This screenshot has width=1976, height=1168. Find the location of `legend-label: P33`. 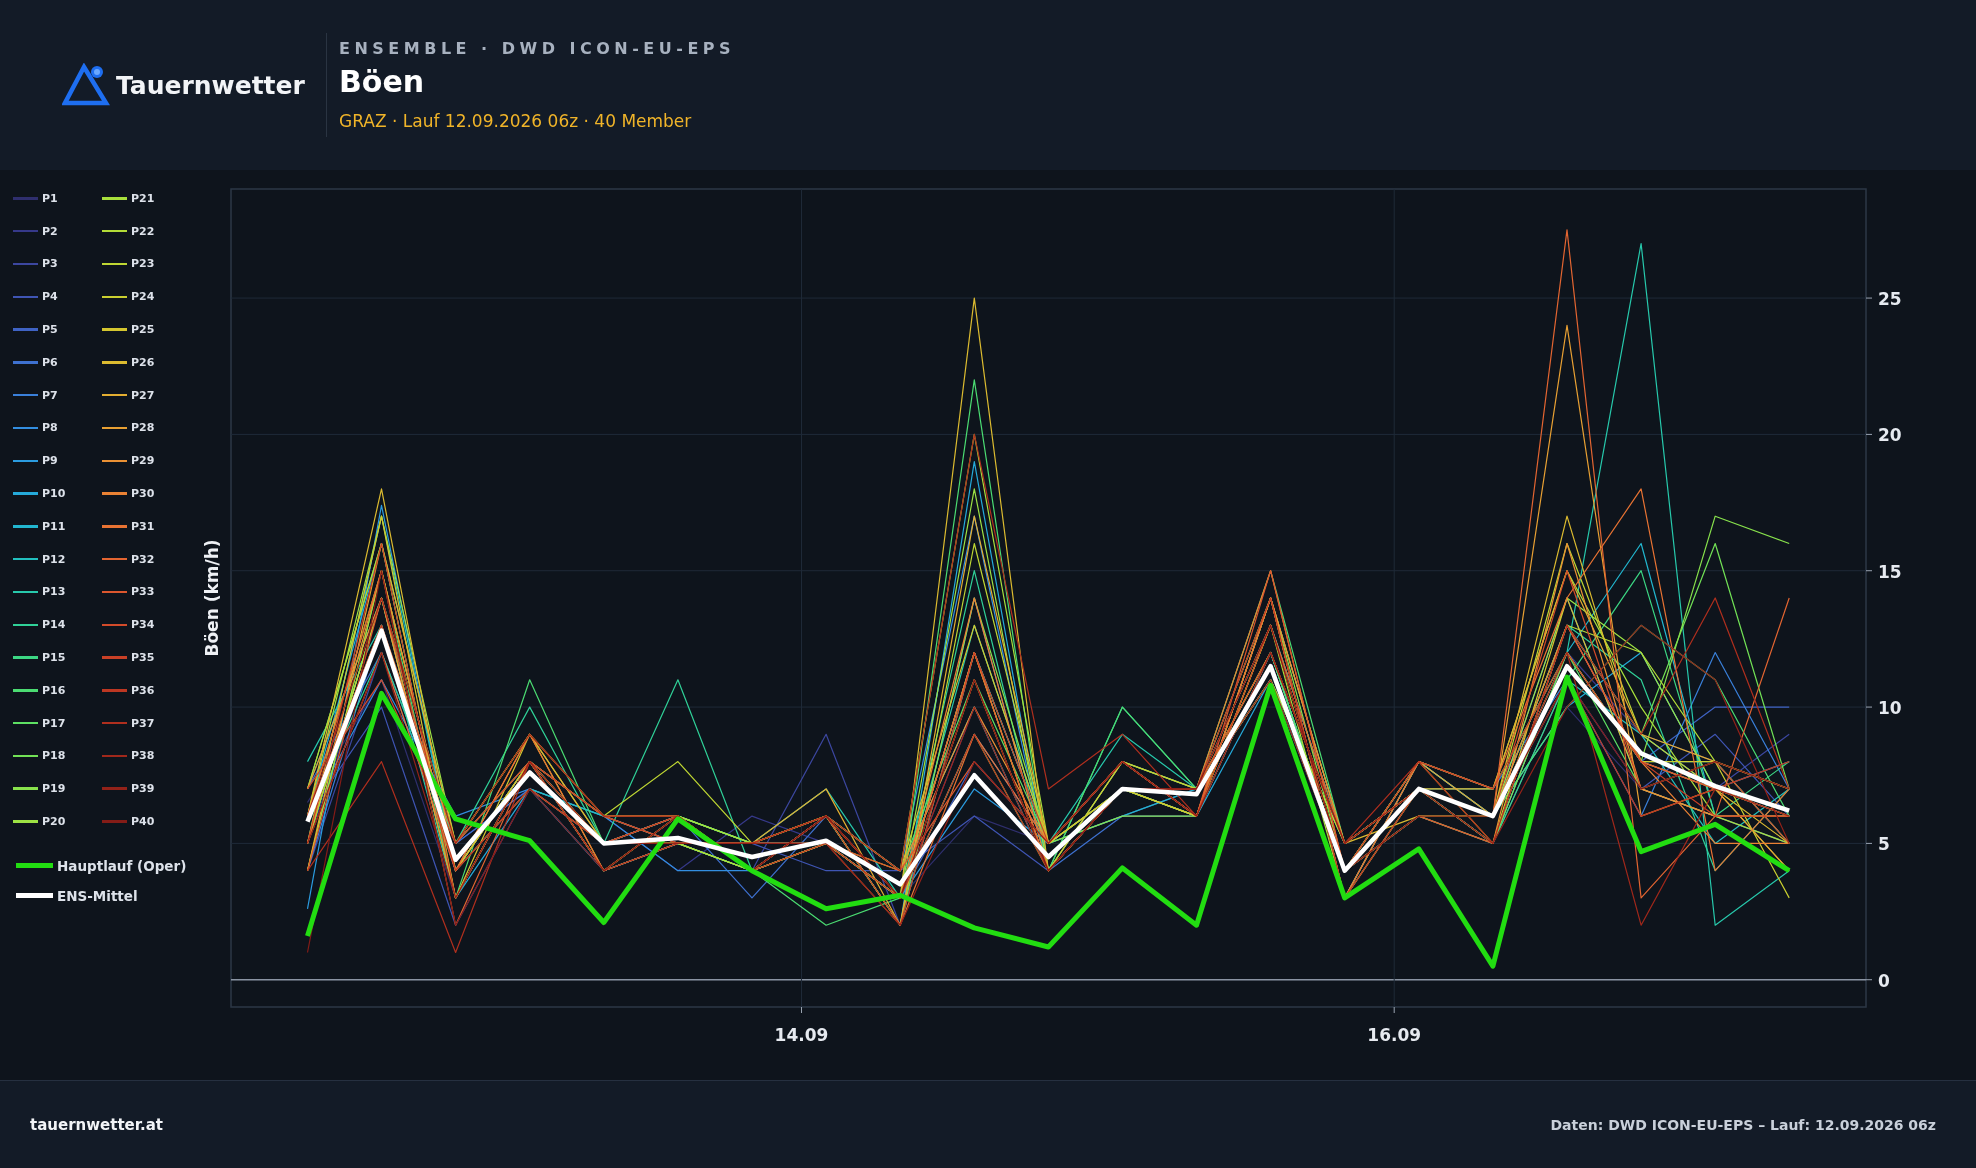

legend-label: P33 is located at coordinates (143, 592).